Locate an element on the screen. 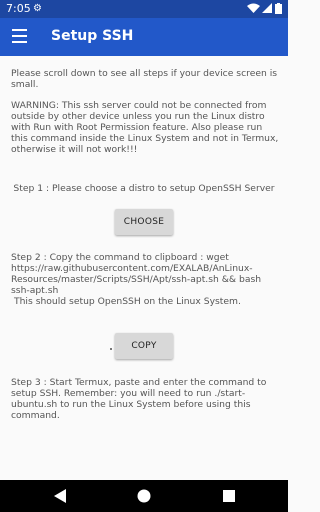 The image size is (320, 512). copy-button: COPY is located at coordinates (144, 346).